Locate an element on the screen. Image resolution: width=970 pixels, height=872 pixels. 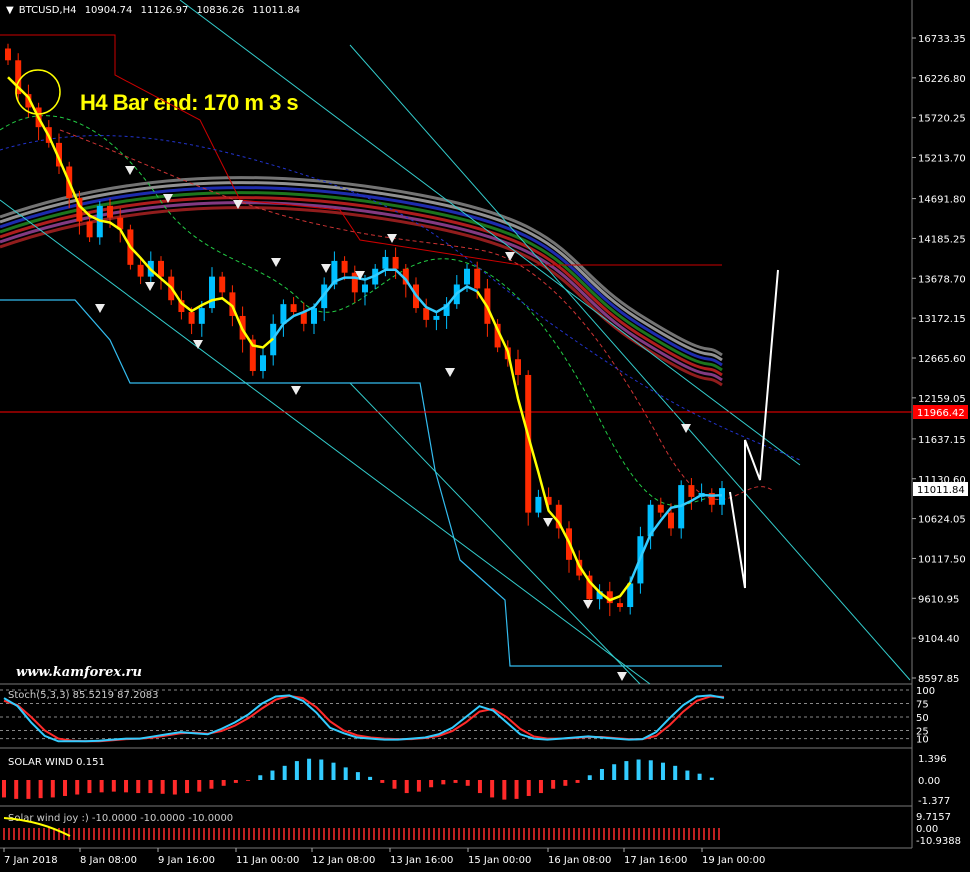
y-tick-label: 13678.70 is located at coordinates (942, 279).